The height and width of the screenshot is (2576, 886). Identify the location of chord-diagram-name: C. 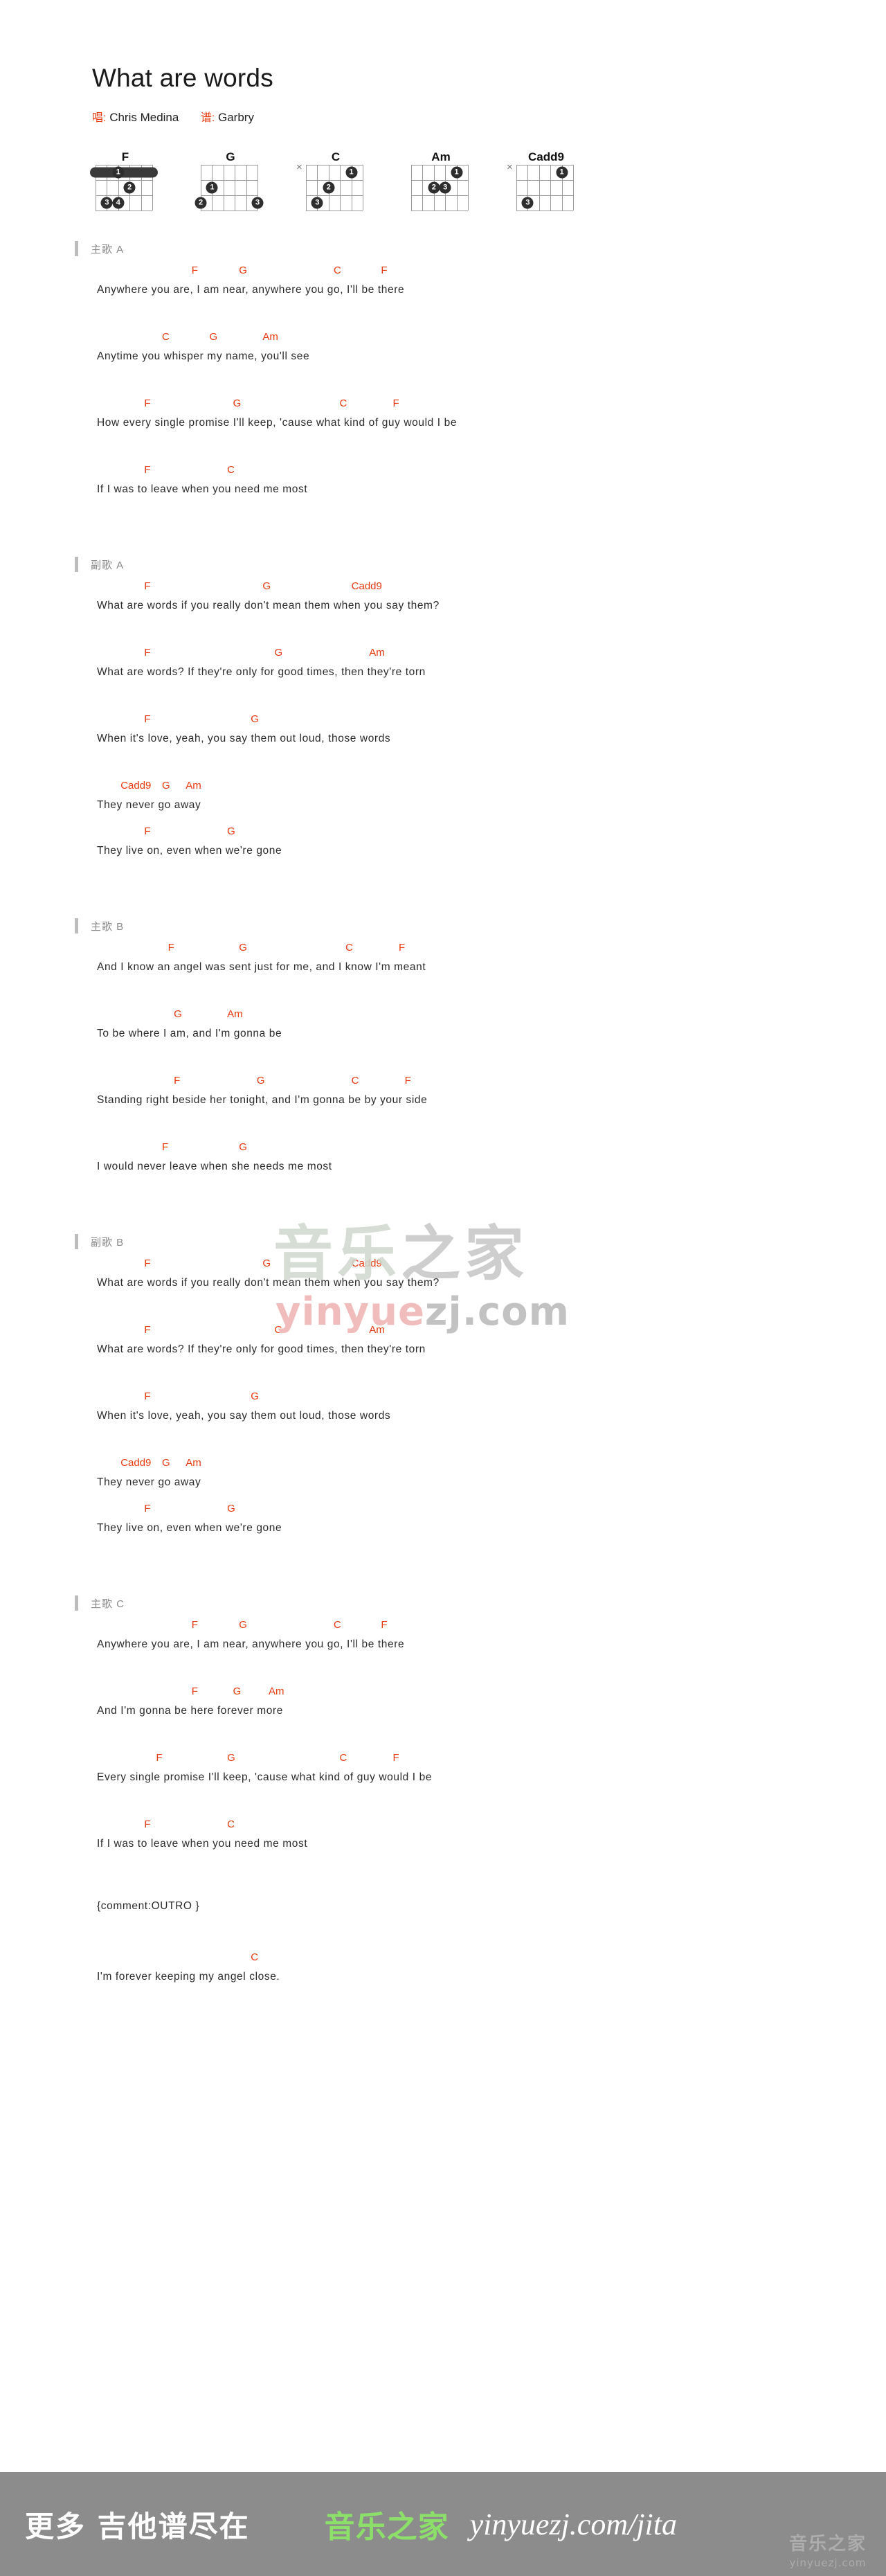
(336, 156).